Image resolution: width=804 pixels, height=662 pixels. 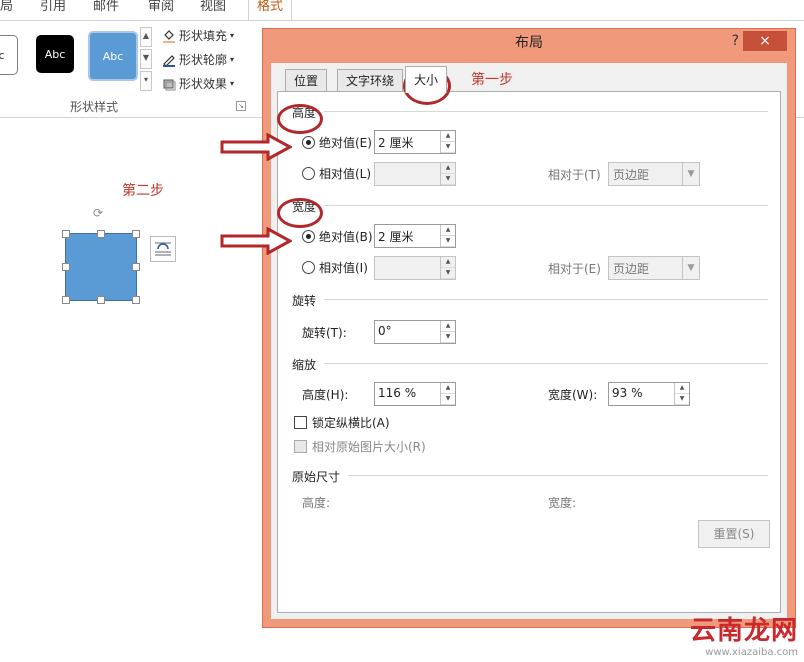 What do you see at coordinates (300, 119) in the screenshot?
I see `annotation-circle-height` at bounding box center [300, 119].